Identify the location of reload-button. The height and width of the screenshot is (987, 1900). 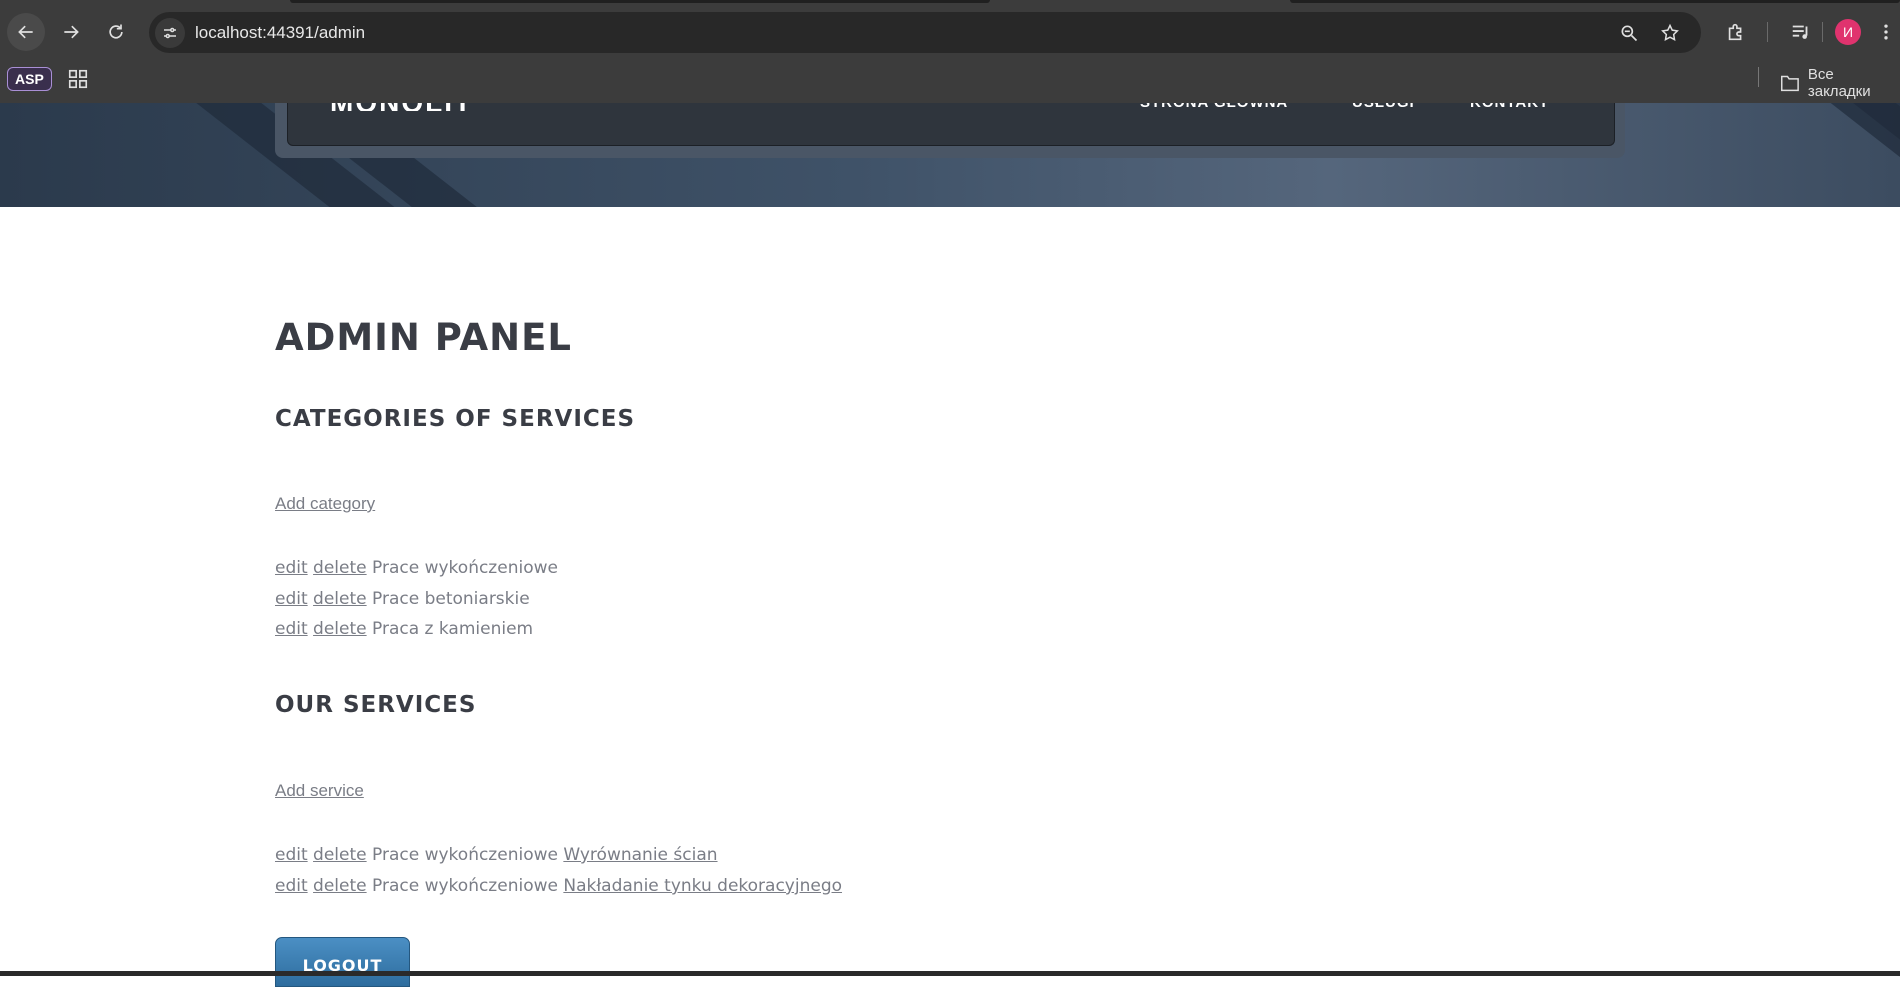
(116, 32).